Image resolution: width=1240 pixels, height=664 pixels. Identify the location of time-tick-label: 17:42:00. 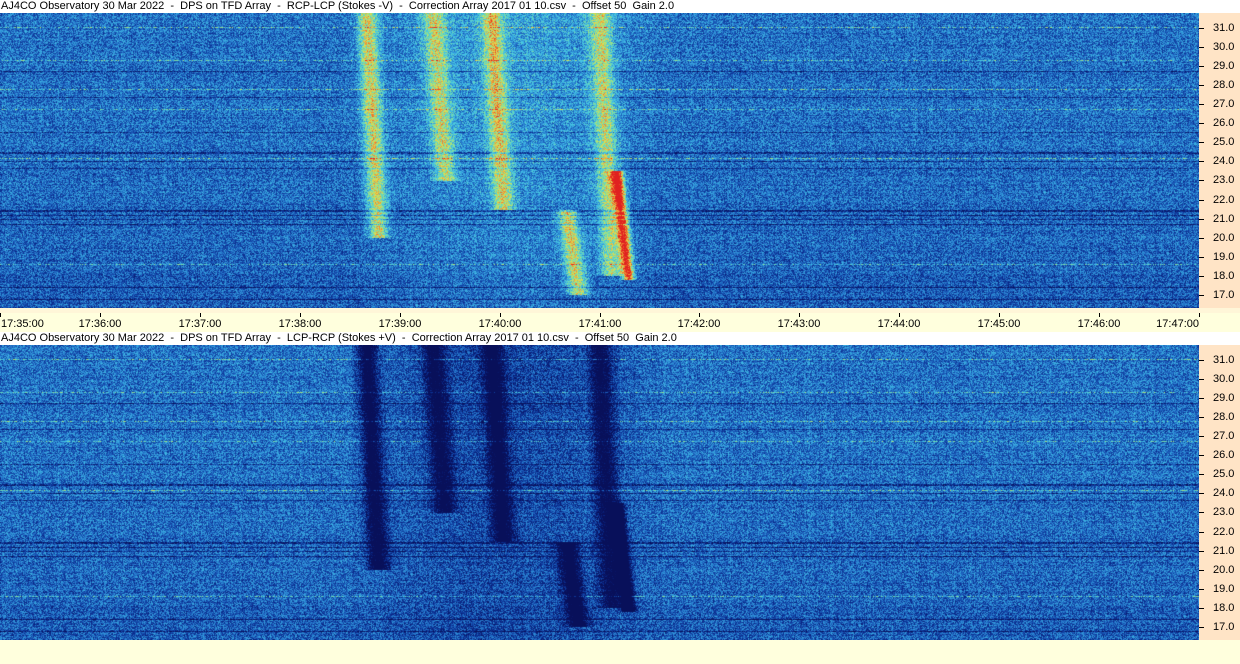
(699, 324).